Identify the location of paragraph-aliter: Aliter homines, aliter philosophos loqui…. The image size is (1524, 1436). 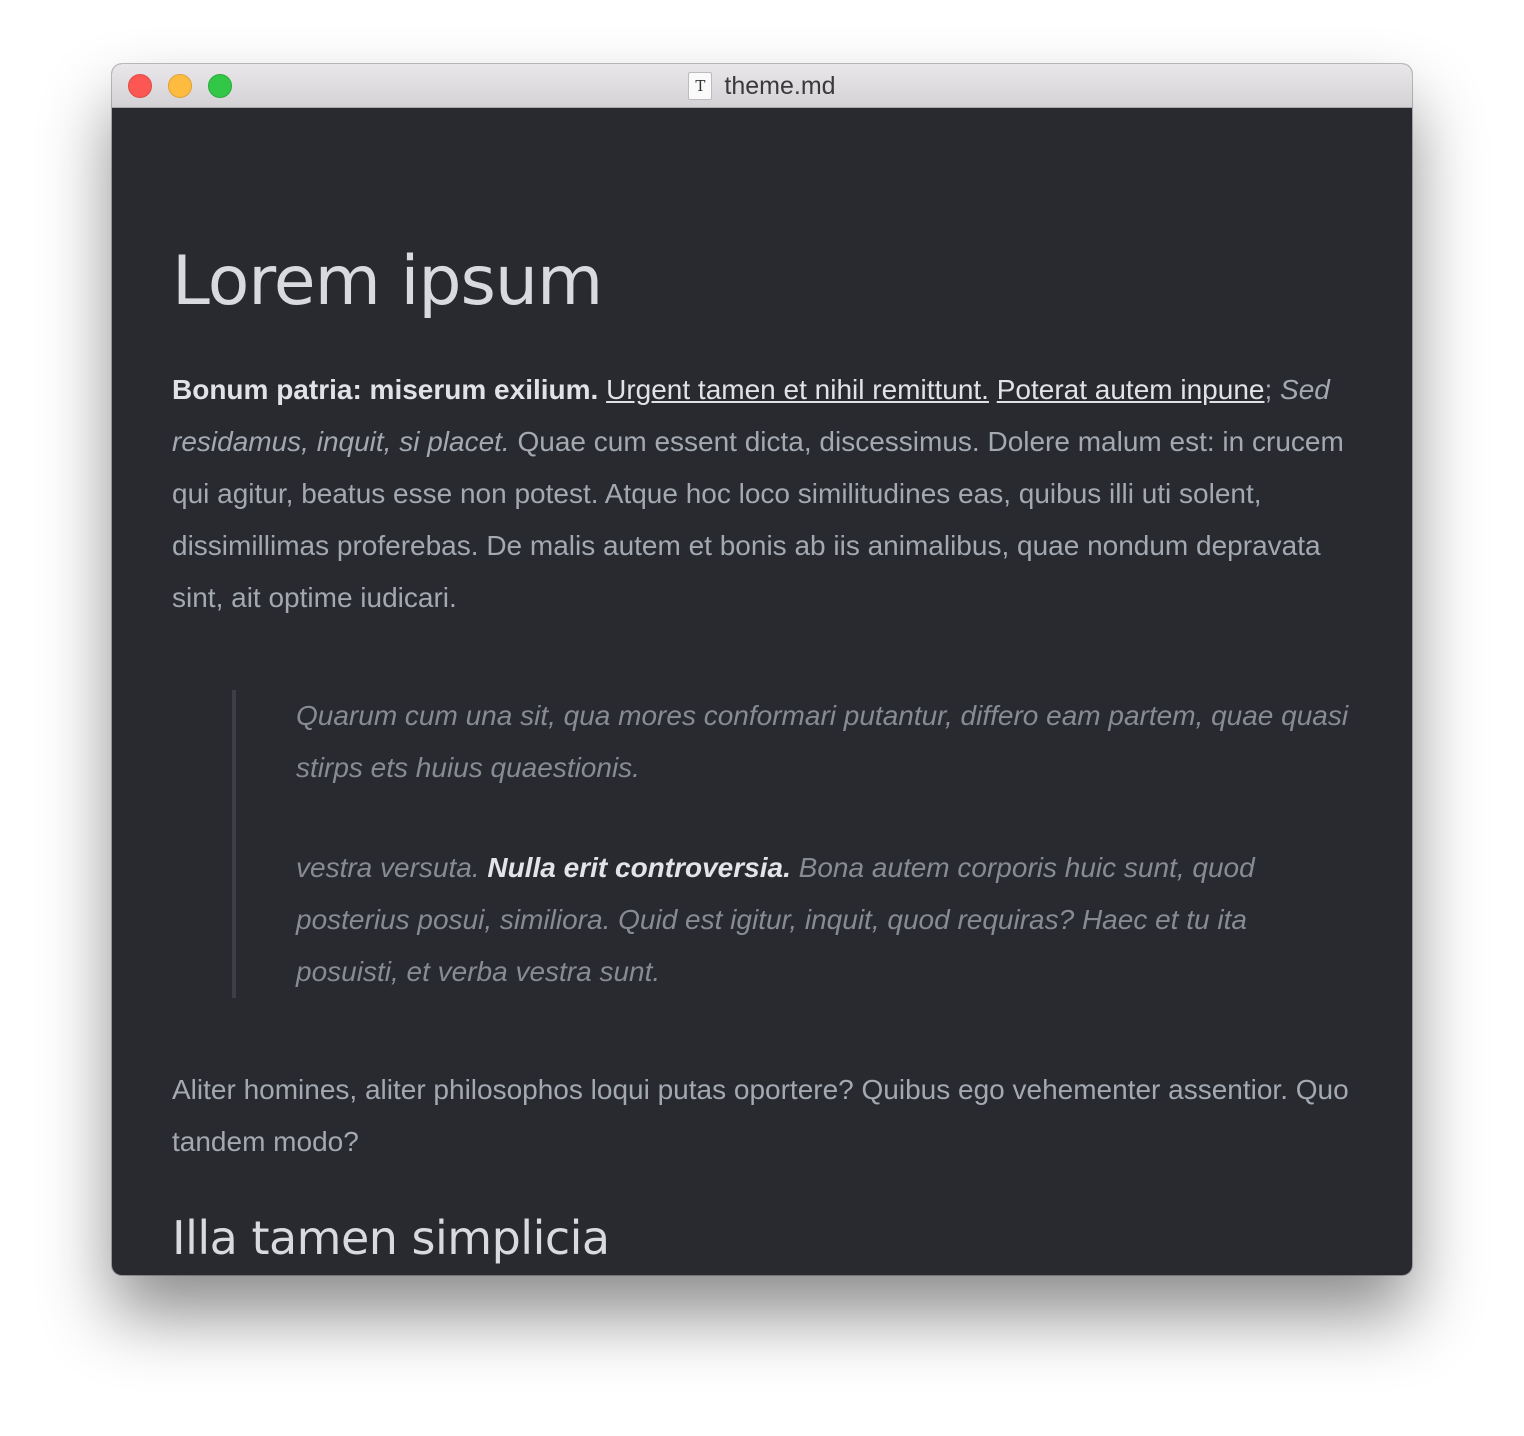
(760, 1115).